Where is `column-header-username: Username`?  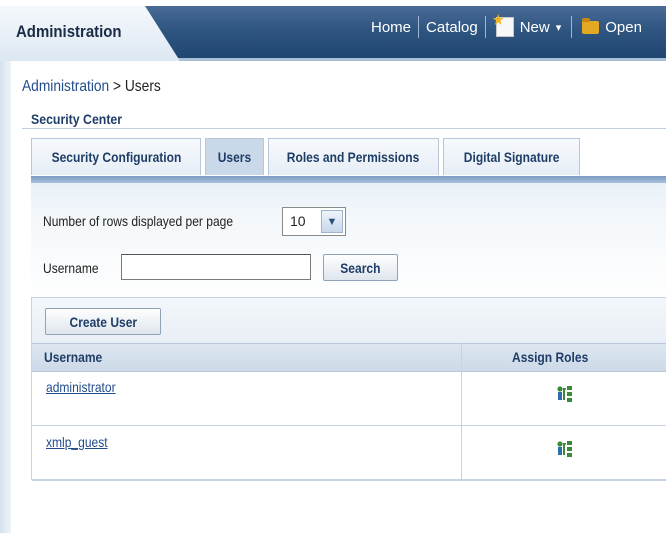
column-header-username: Username is located at coordinates (73, 357).